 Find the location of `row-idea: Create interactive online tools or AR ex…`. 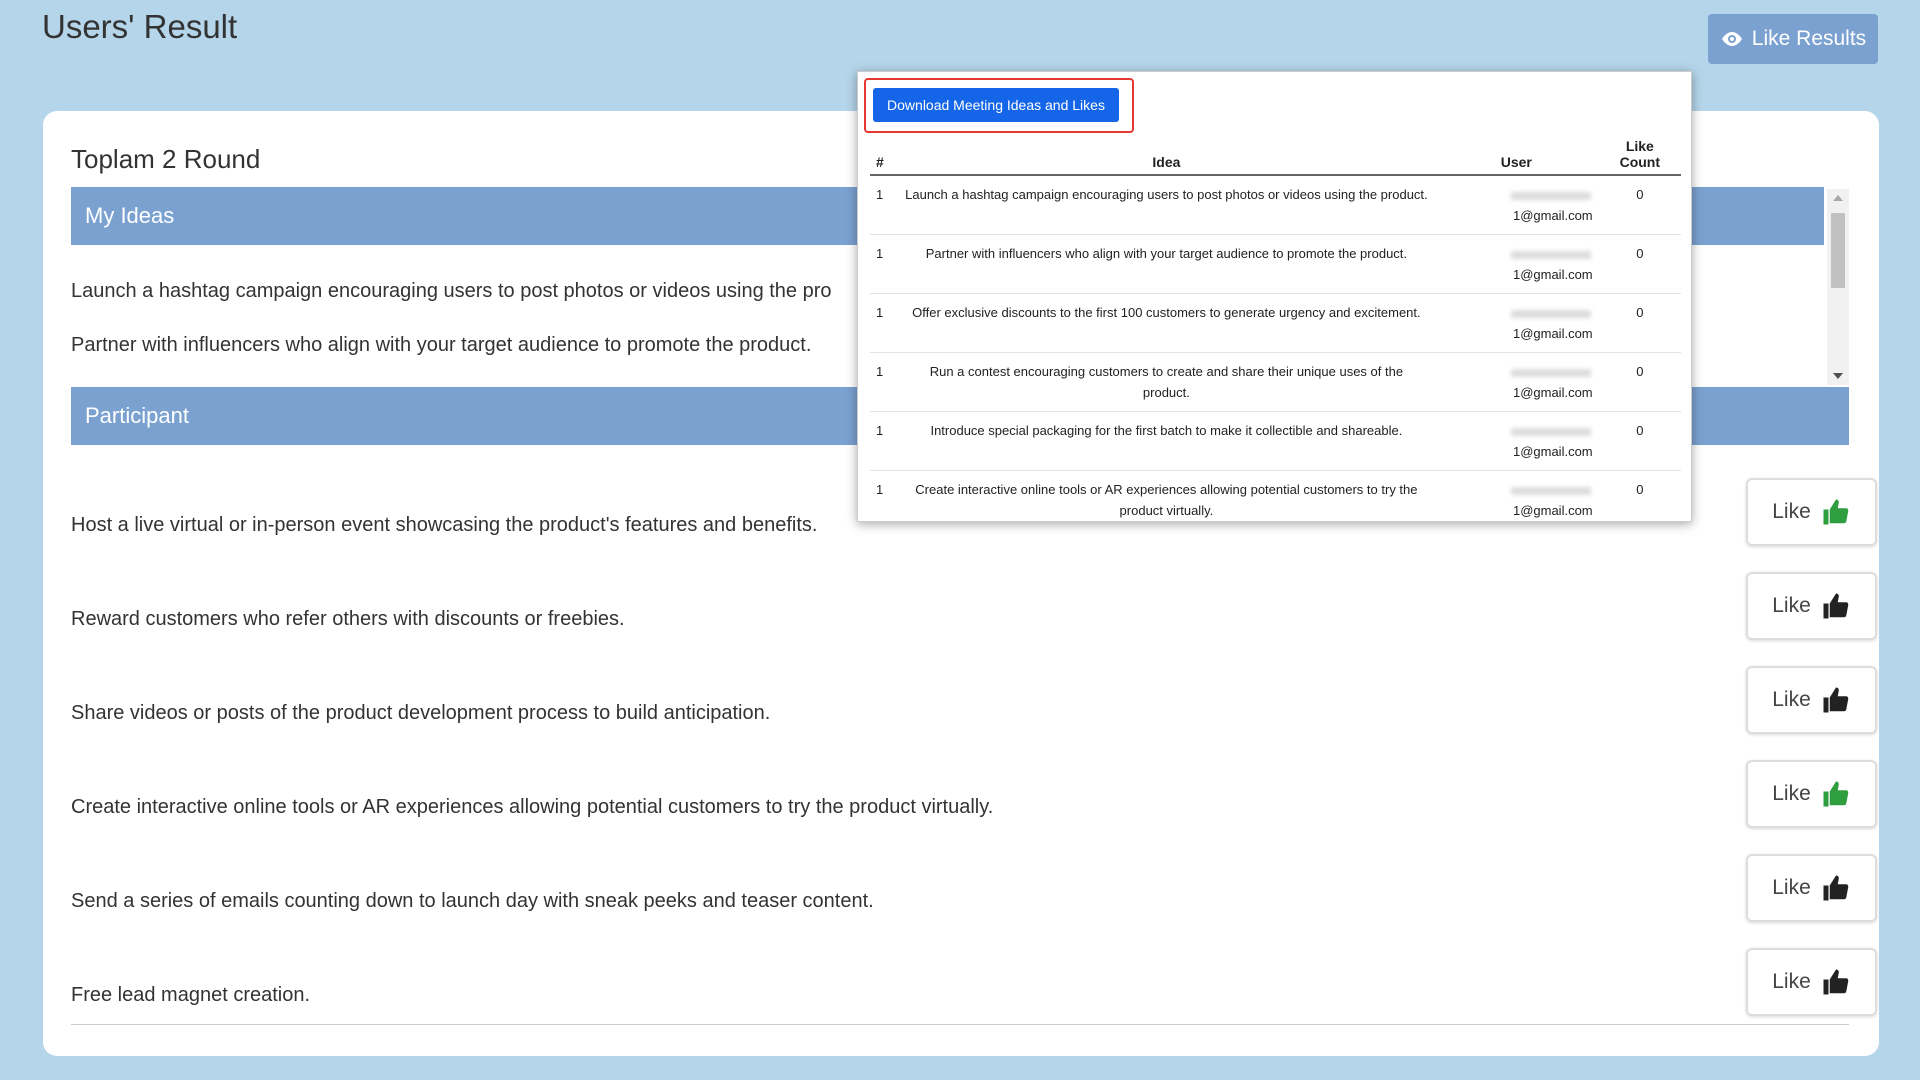

row-idea: Create interactive online tools or AR ex… is located at coordinates (1166, 500).